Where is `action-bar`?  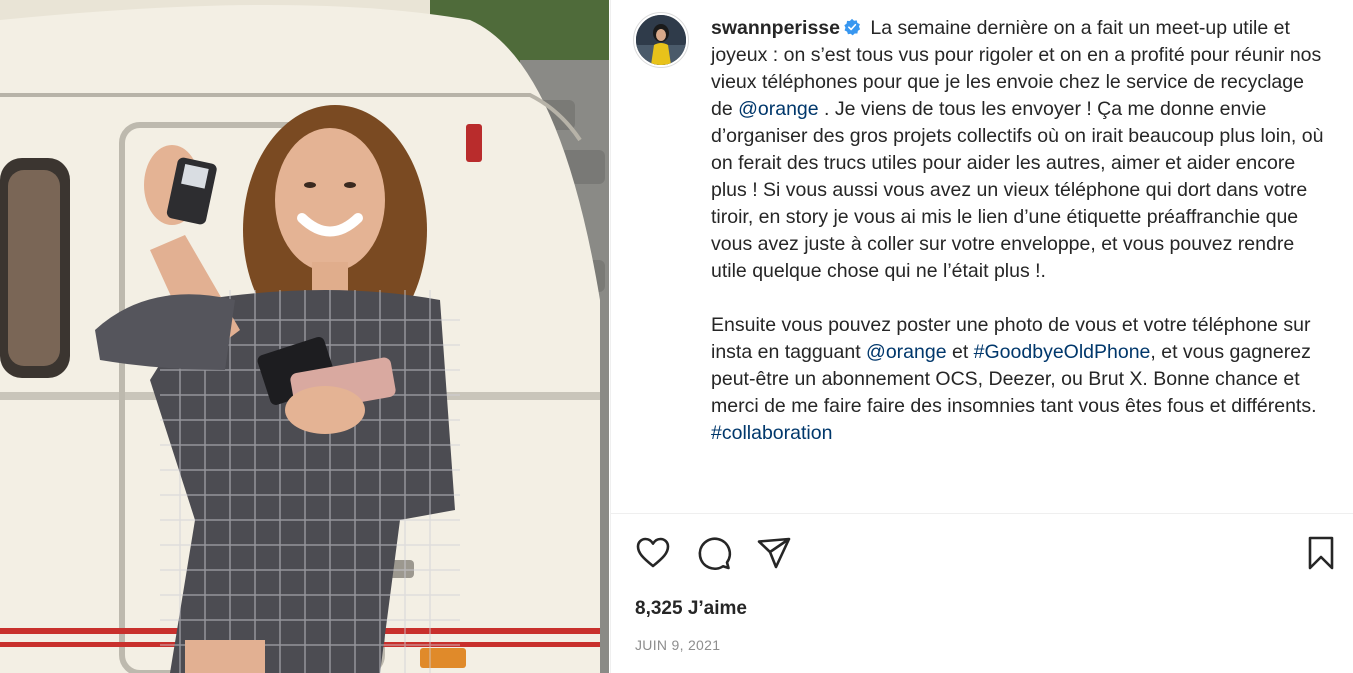
action-bar is located at coordinates (982, 555).